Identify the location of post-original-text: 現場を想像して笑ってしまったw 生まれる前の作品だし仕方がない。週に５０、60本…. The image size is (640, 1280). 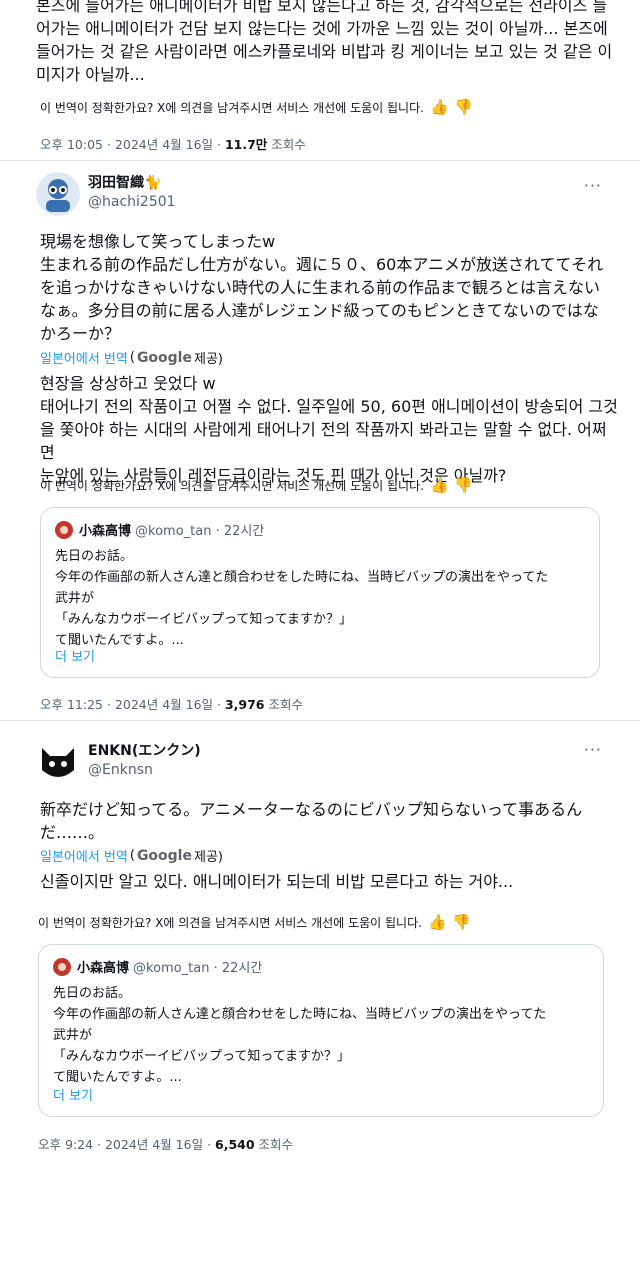
(322, 287).